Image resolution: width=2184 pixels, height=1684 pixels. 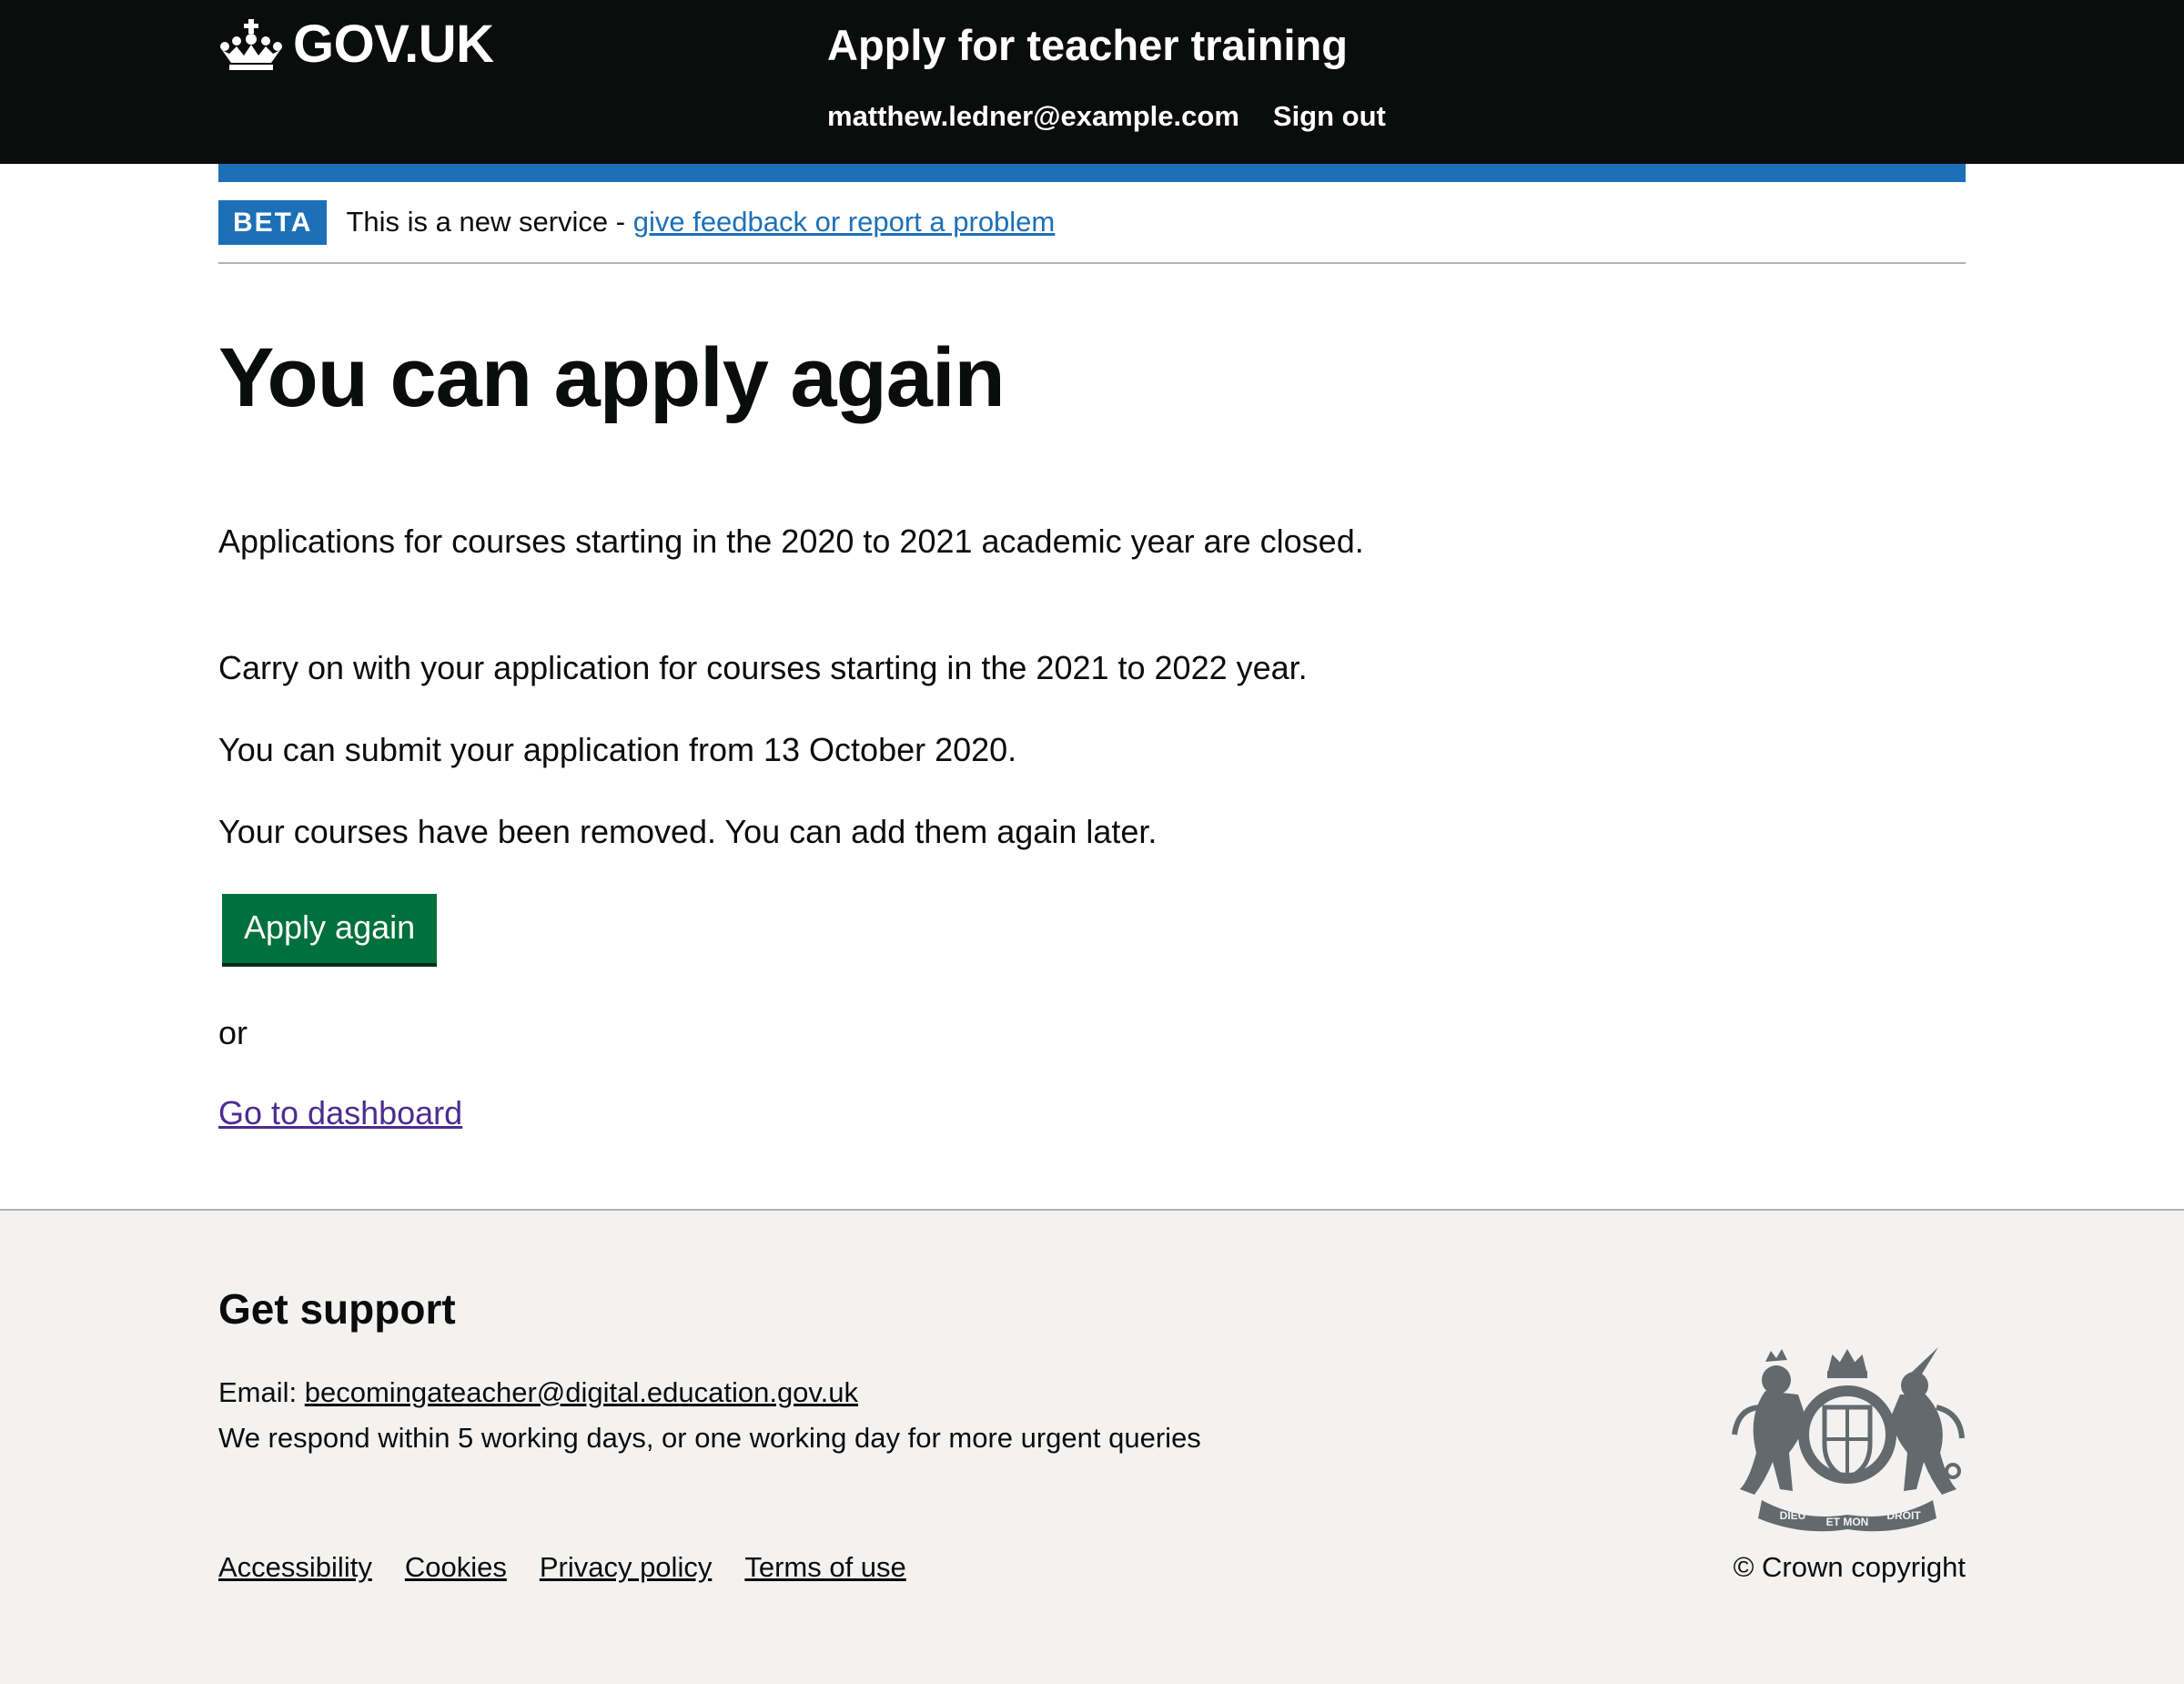 I want to click on crown-copyright-link: © Crown copyright, so click(x=1850, y=1567).